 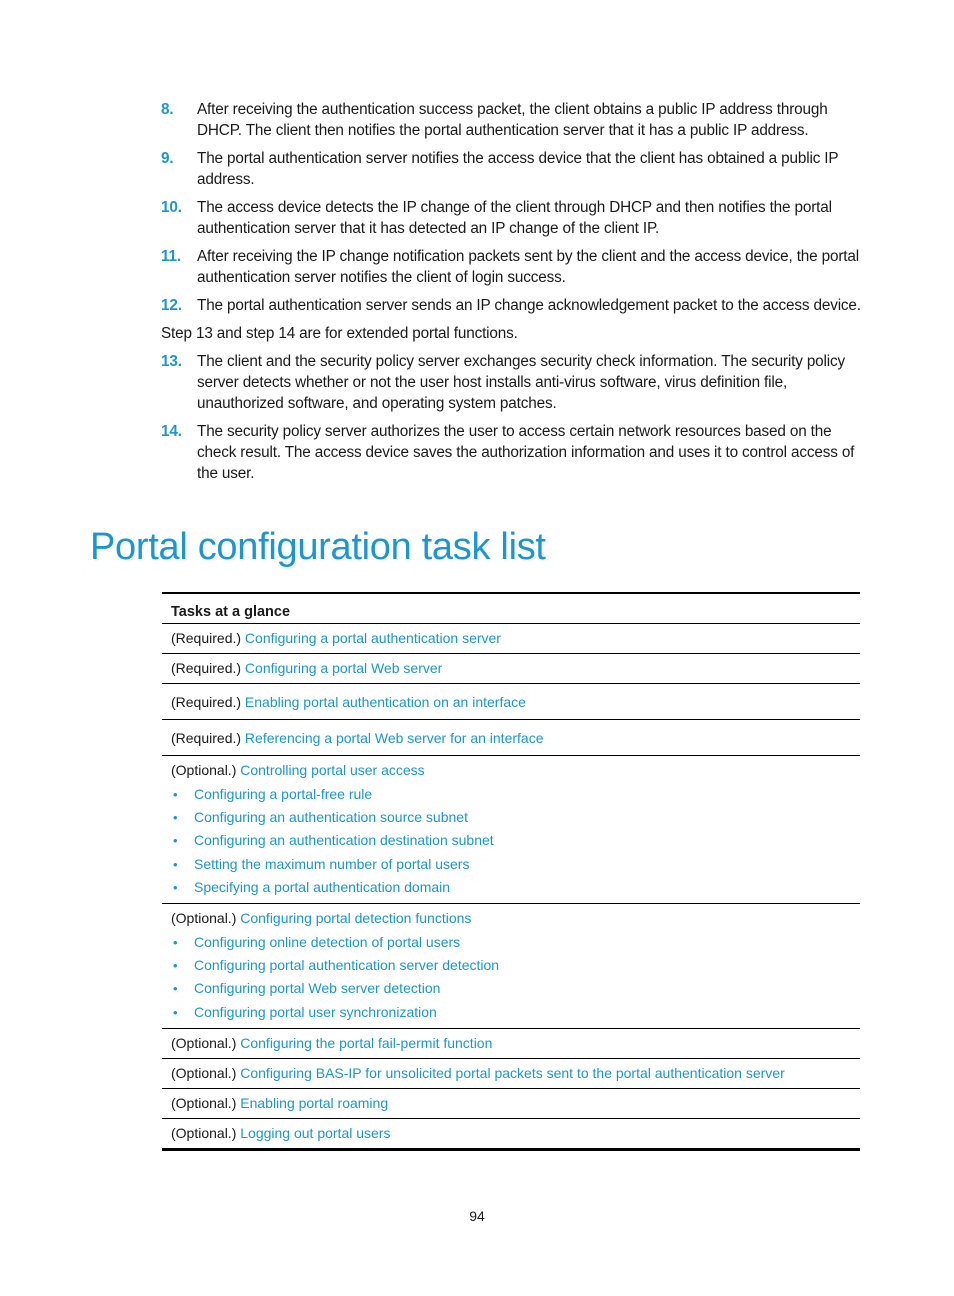 I want to click on table-header-row: Tasks at a glance, so click(x=511, y=608).